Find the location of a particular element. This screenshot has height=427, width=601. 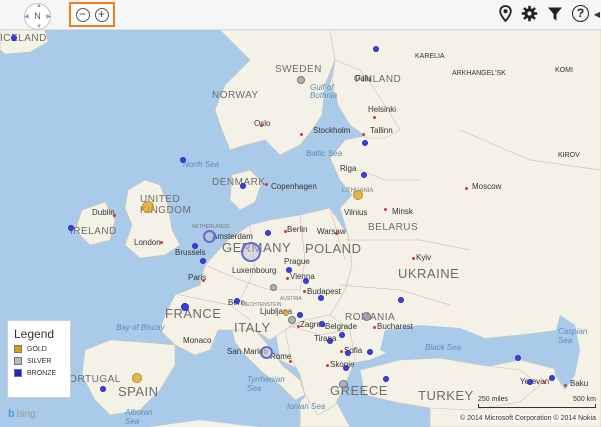

label-monaco: Monaco is located at coordinates (197, 340).